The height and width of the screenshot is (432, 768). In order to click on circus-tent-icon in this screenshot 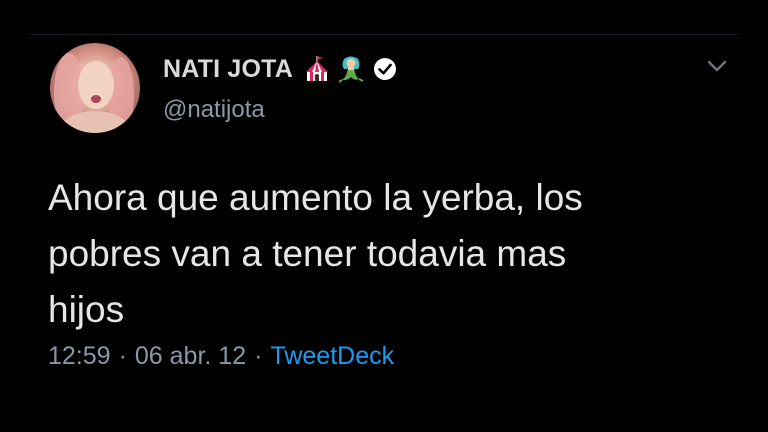, I will do `click(317, 68)`.